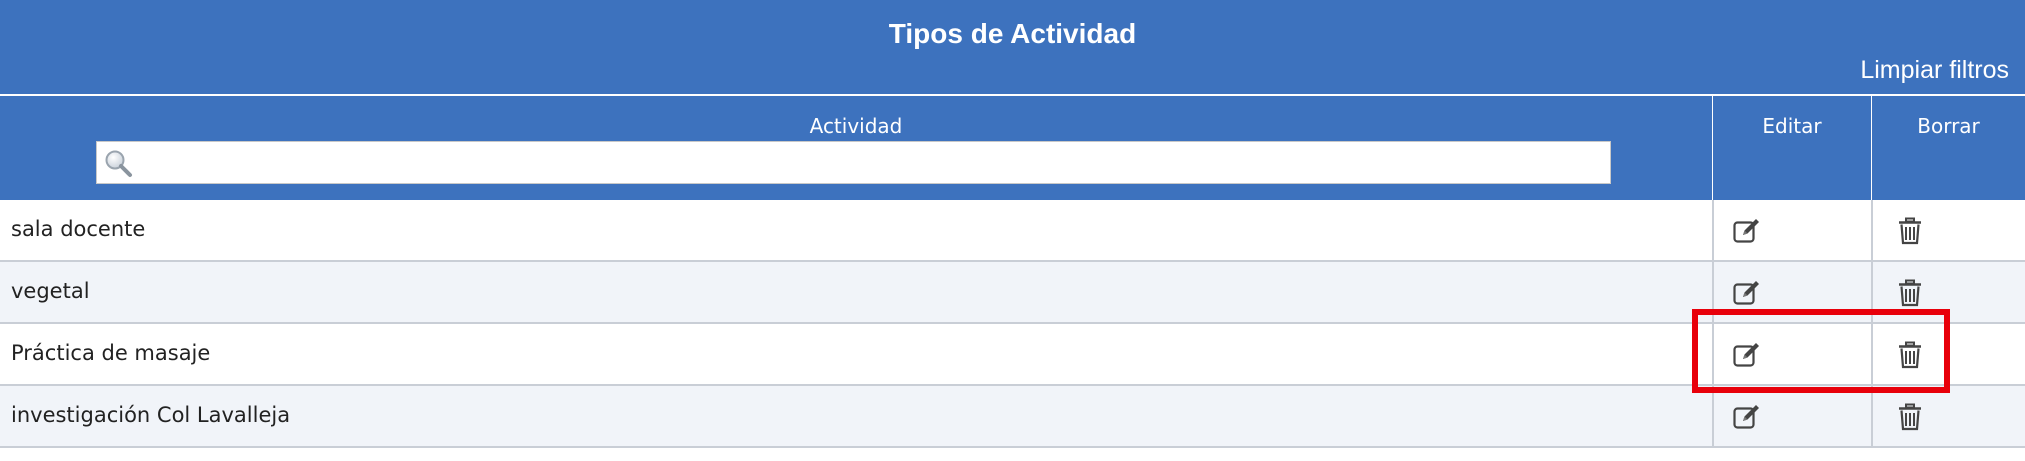 Image resolution: width=2025 pixels, height=461 pixels. I want to click on activity-search-input, so click(869, 162).